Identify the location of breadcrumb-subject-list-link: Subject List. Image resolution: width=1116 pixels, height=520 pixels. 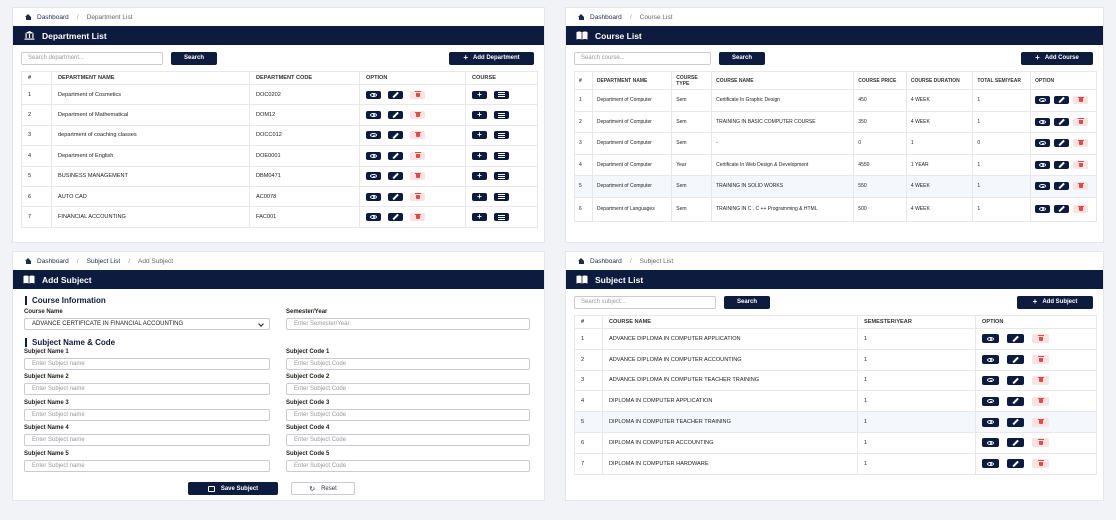
(104, 261).